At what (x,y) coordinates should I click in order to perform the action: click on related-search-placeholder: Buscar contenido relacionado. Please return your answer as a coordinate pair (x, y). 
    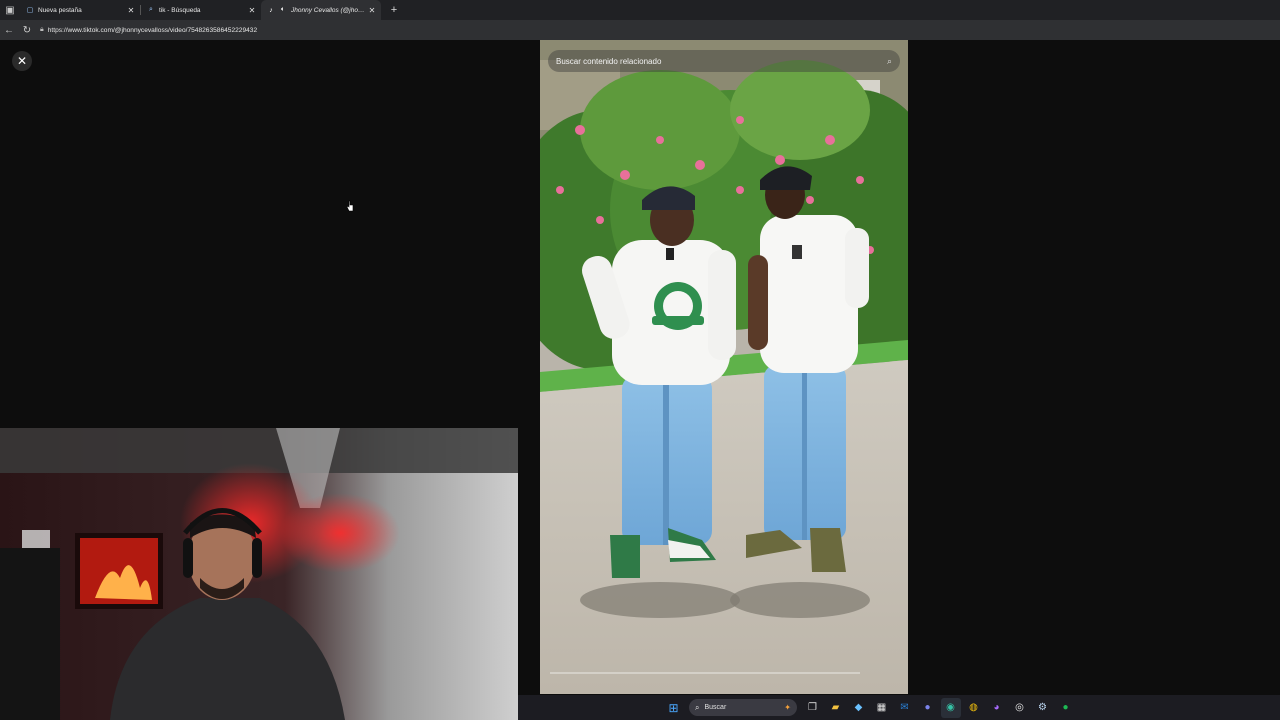
    Looking at the image, I should click on (609, 61).